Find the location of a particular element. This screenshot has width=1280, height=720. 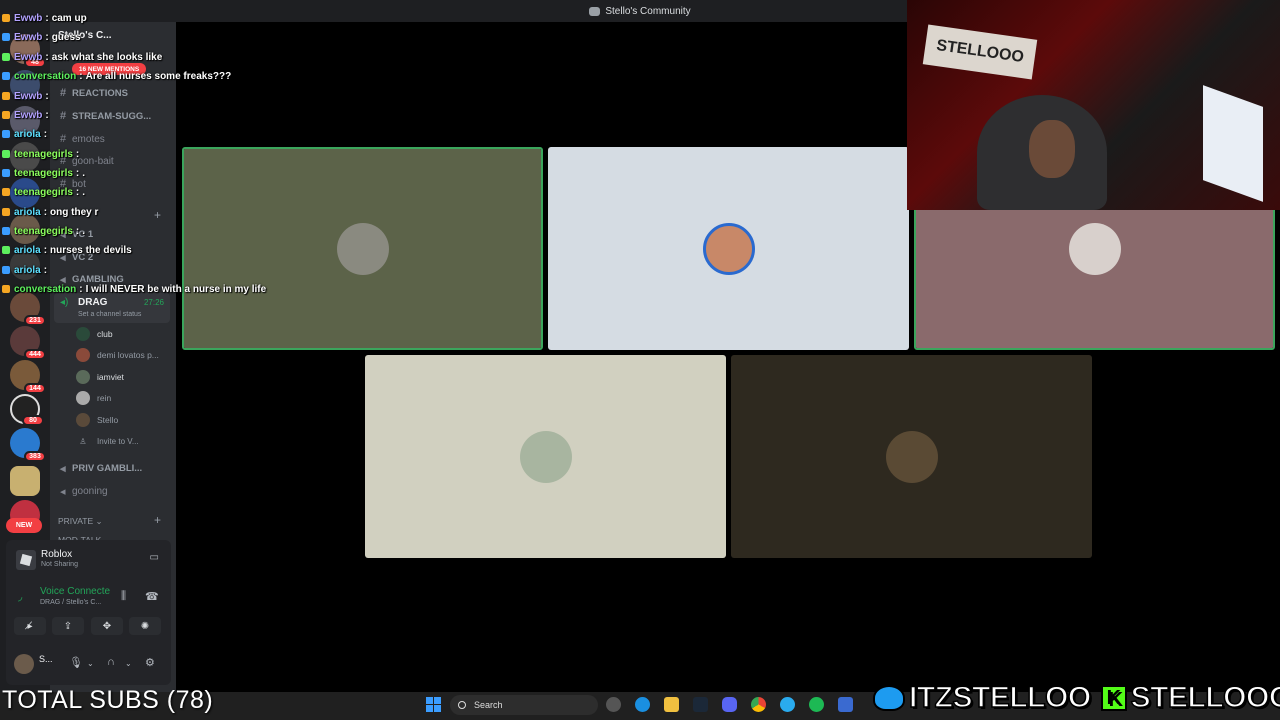

video-off-button: ▸̸ is located at coordinates (30, 626).